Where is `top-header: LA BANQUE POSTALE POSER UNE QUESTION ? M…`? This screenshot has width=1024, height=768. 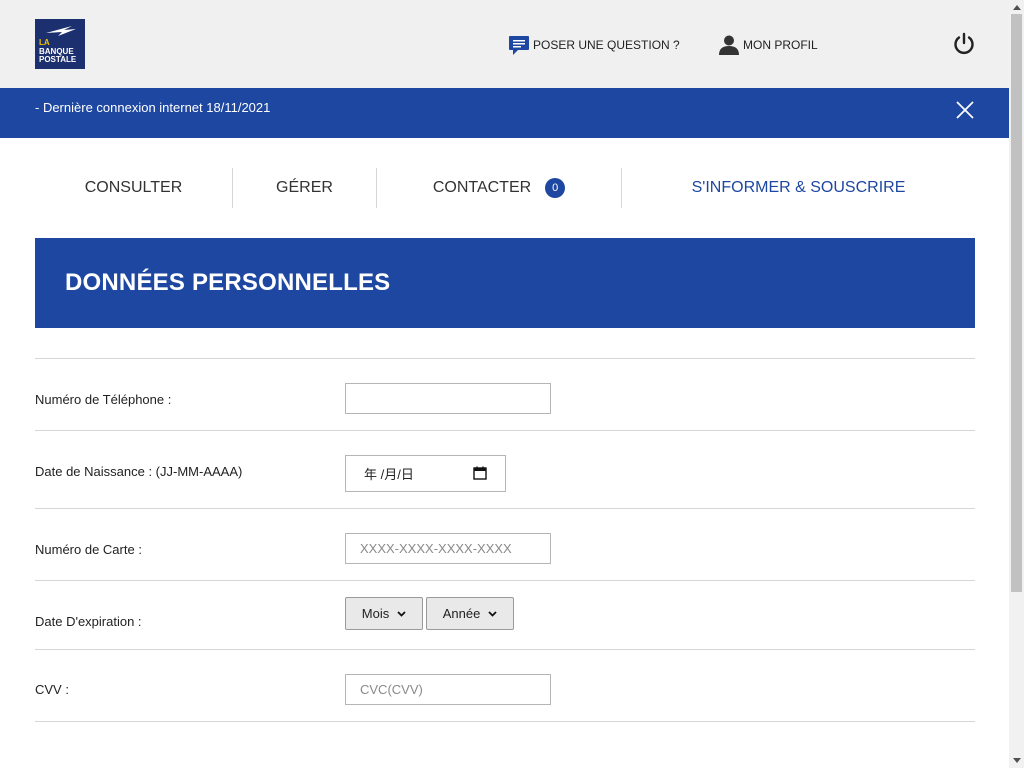 top-header: LA BANQUE POSTALE POSER UNE QUESTION ? M… is located at coordinates (504, 44).